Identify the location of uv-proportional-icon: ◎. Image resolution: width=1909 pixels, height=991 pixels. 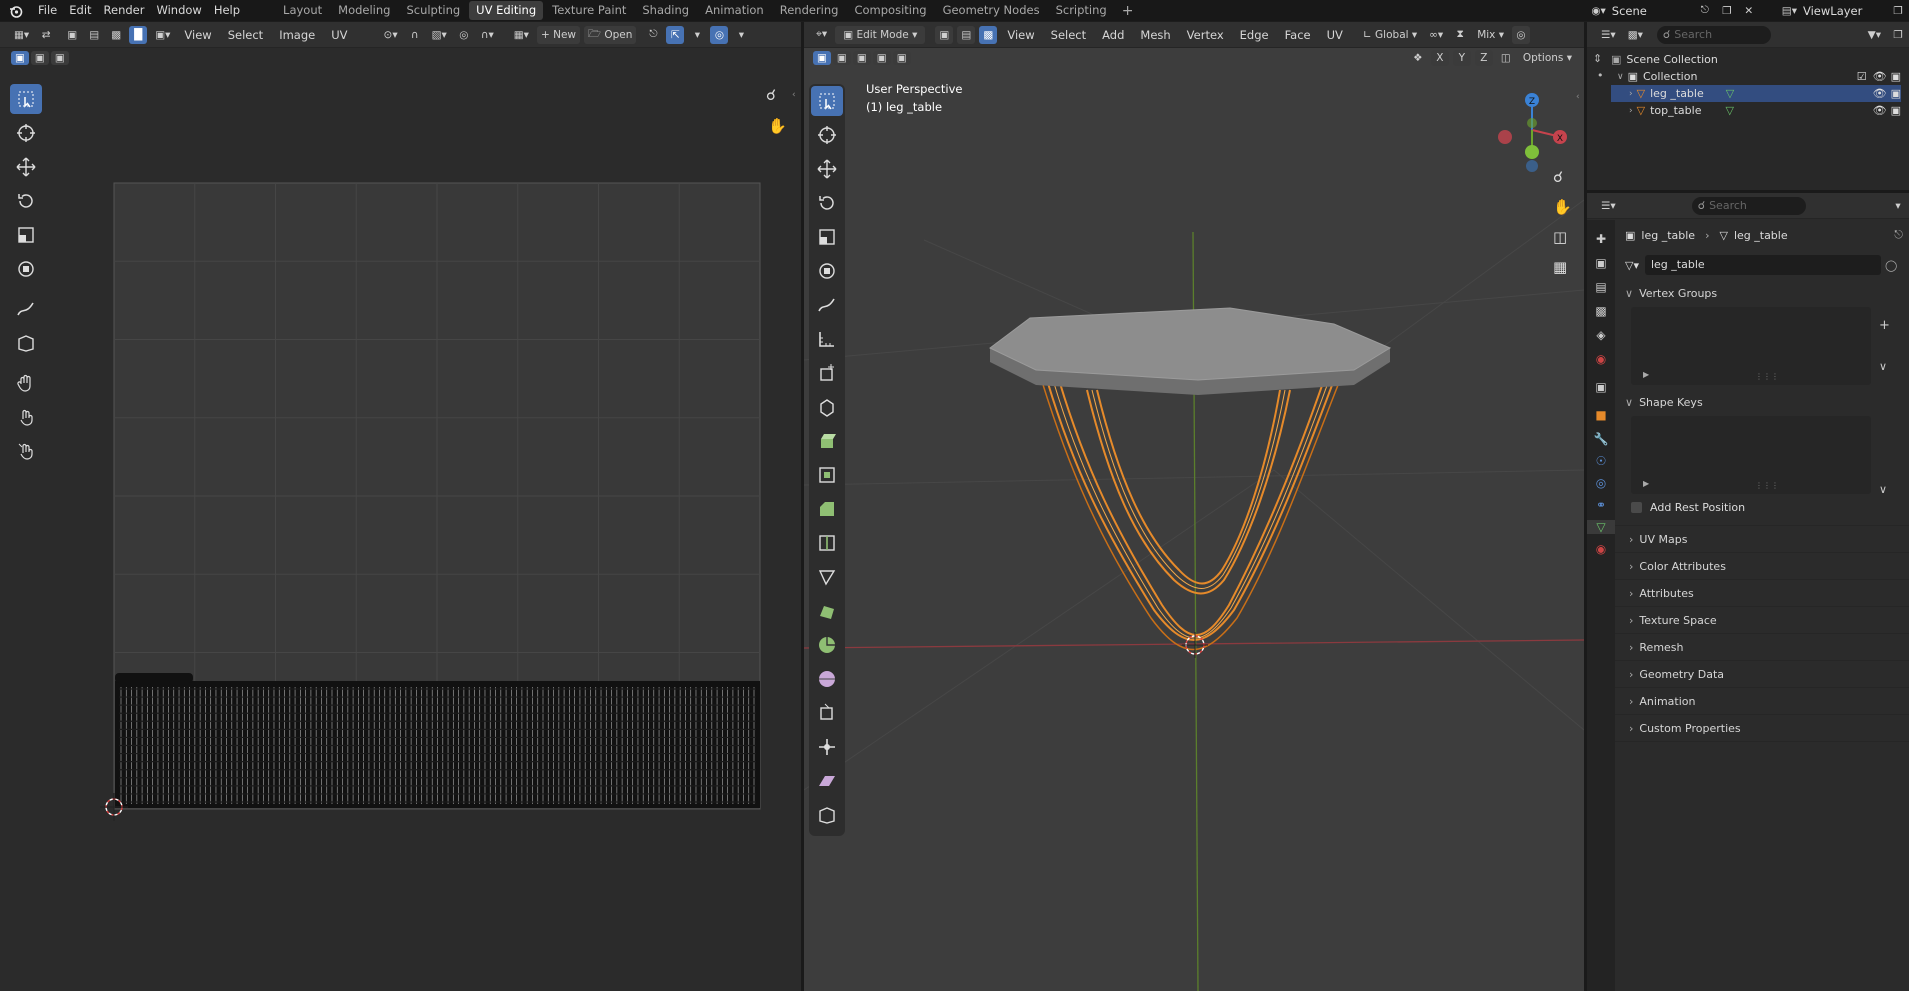
(464, 35).